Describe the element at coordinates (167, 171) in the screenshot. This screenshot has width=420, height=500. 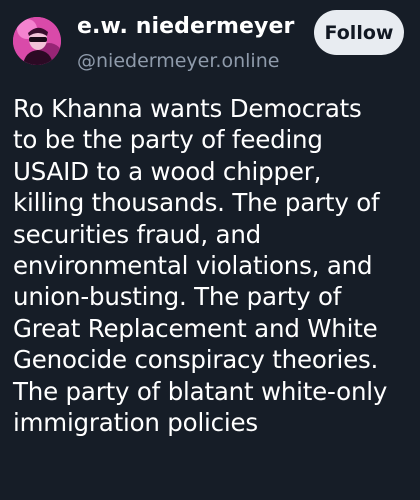
I see `post-text-line: USAID to a wood chipper,` at that location.